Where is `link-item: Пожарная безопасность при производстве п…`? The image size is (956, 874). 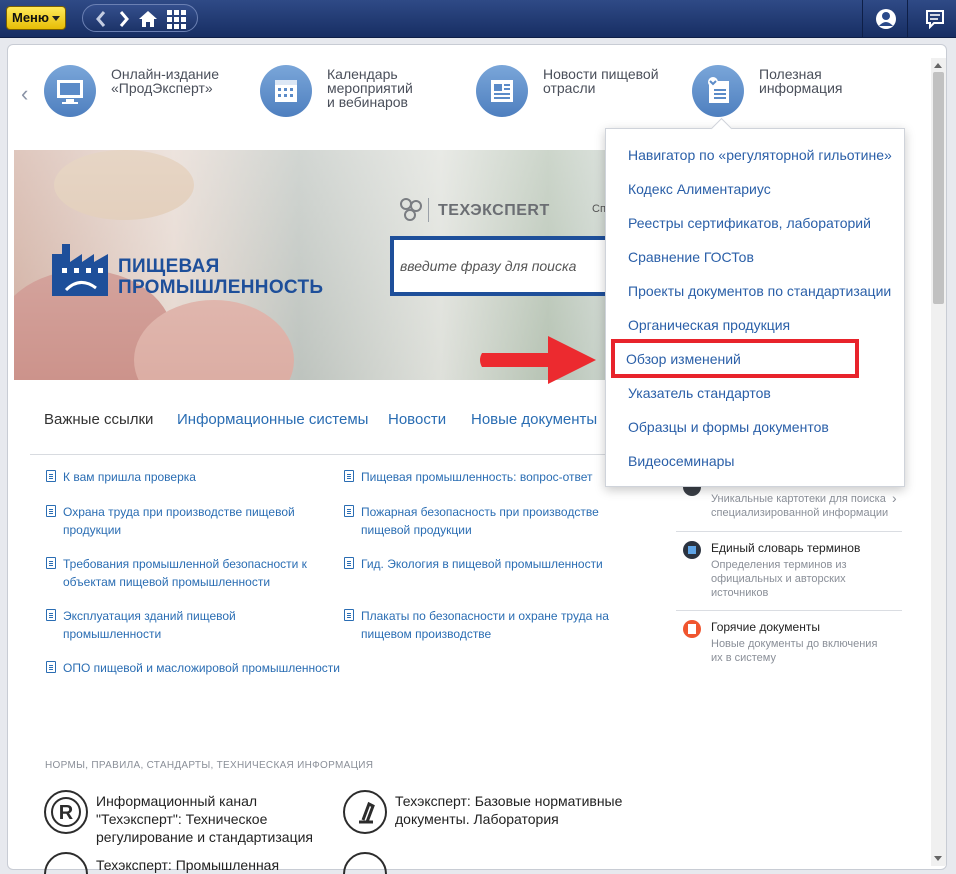 link-item: Пожарная безопасность при производстве п… is located at coordinates (482, 521).